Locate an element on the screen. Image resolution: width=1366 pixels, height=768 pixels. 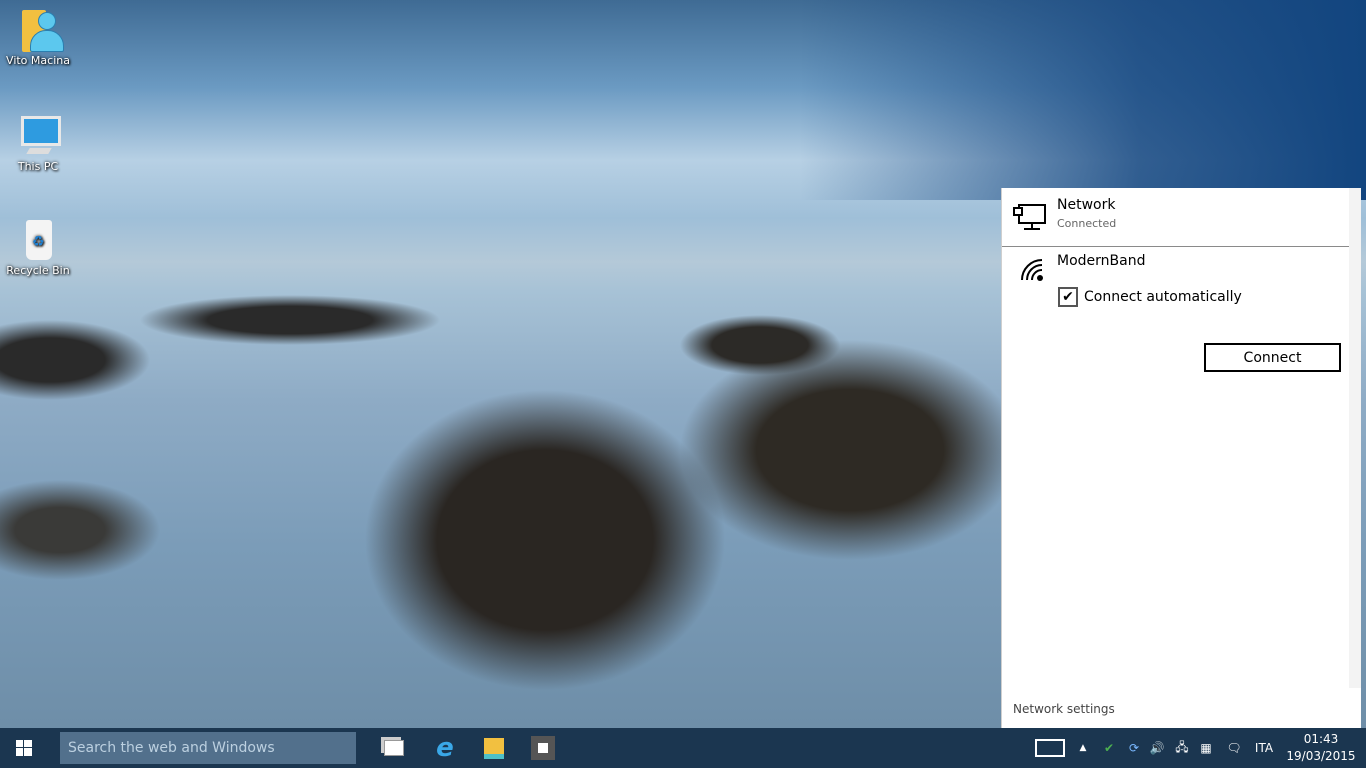
desktop-icon-recycle-bin: ♻ Recycle Bin is located at coordinates (38, 246).